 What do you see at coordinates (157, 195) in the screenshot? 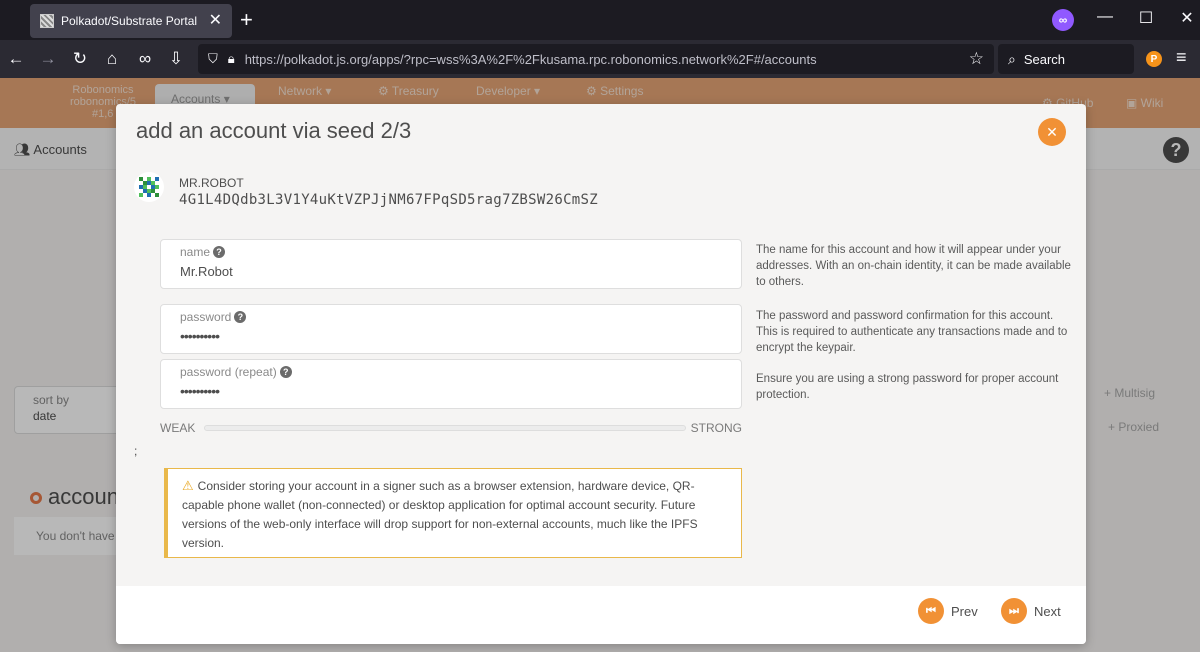
I see `identicon-cell` at bounding box center [157, 195].